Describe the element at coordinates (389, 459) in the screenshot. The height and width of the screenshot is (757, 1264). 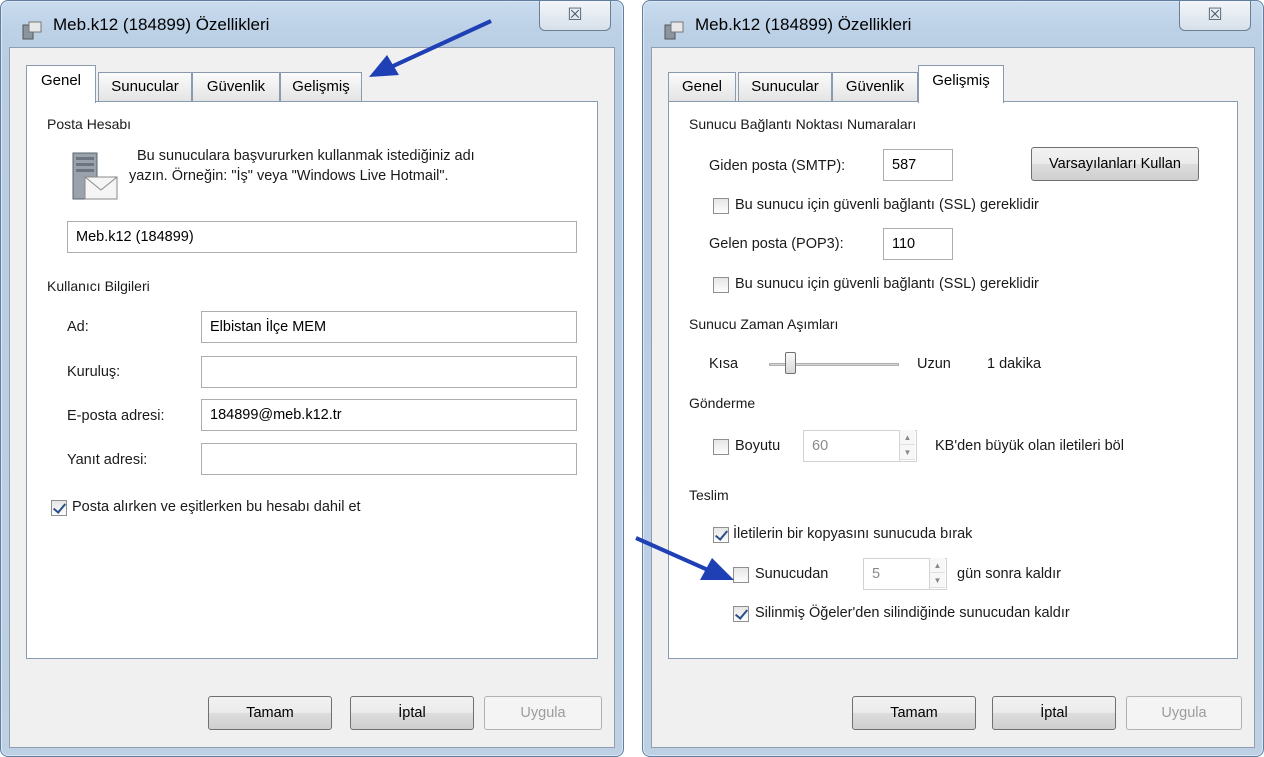
I see `reply-input` at that location.